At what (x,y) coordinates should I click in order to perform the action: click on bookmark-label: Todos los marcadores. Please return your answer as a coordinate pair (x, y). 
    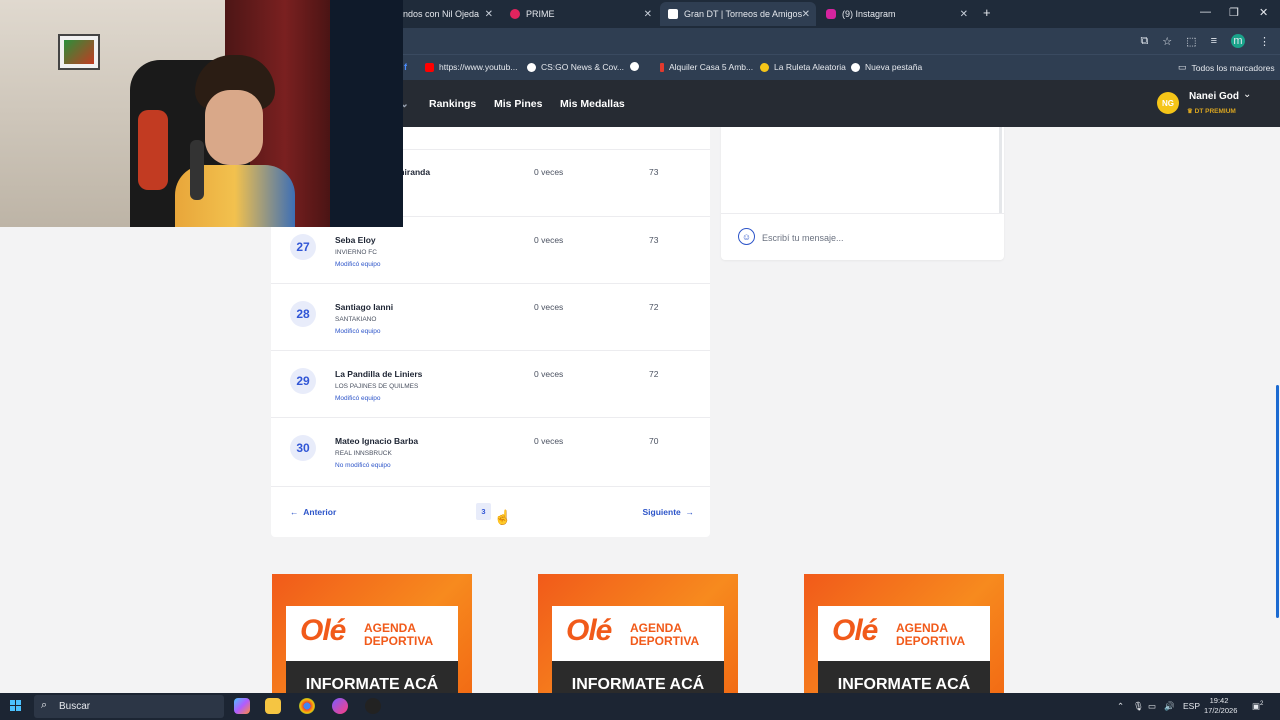
    Looking at the image, I should click on (1233, 67).